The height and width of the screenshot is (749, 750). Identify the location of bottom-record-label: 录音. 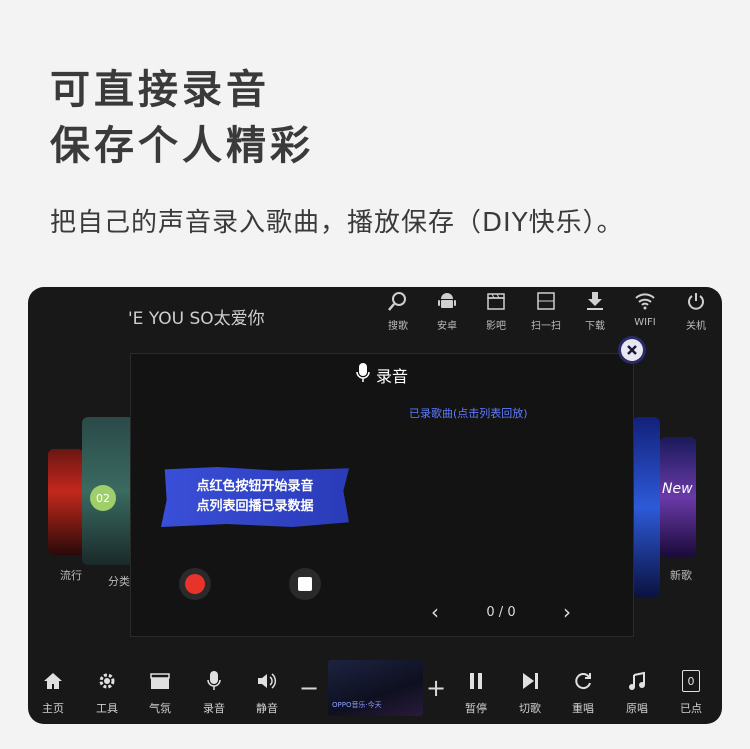
(214, 708).